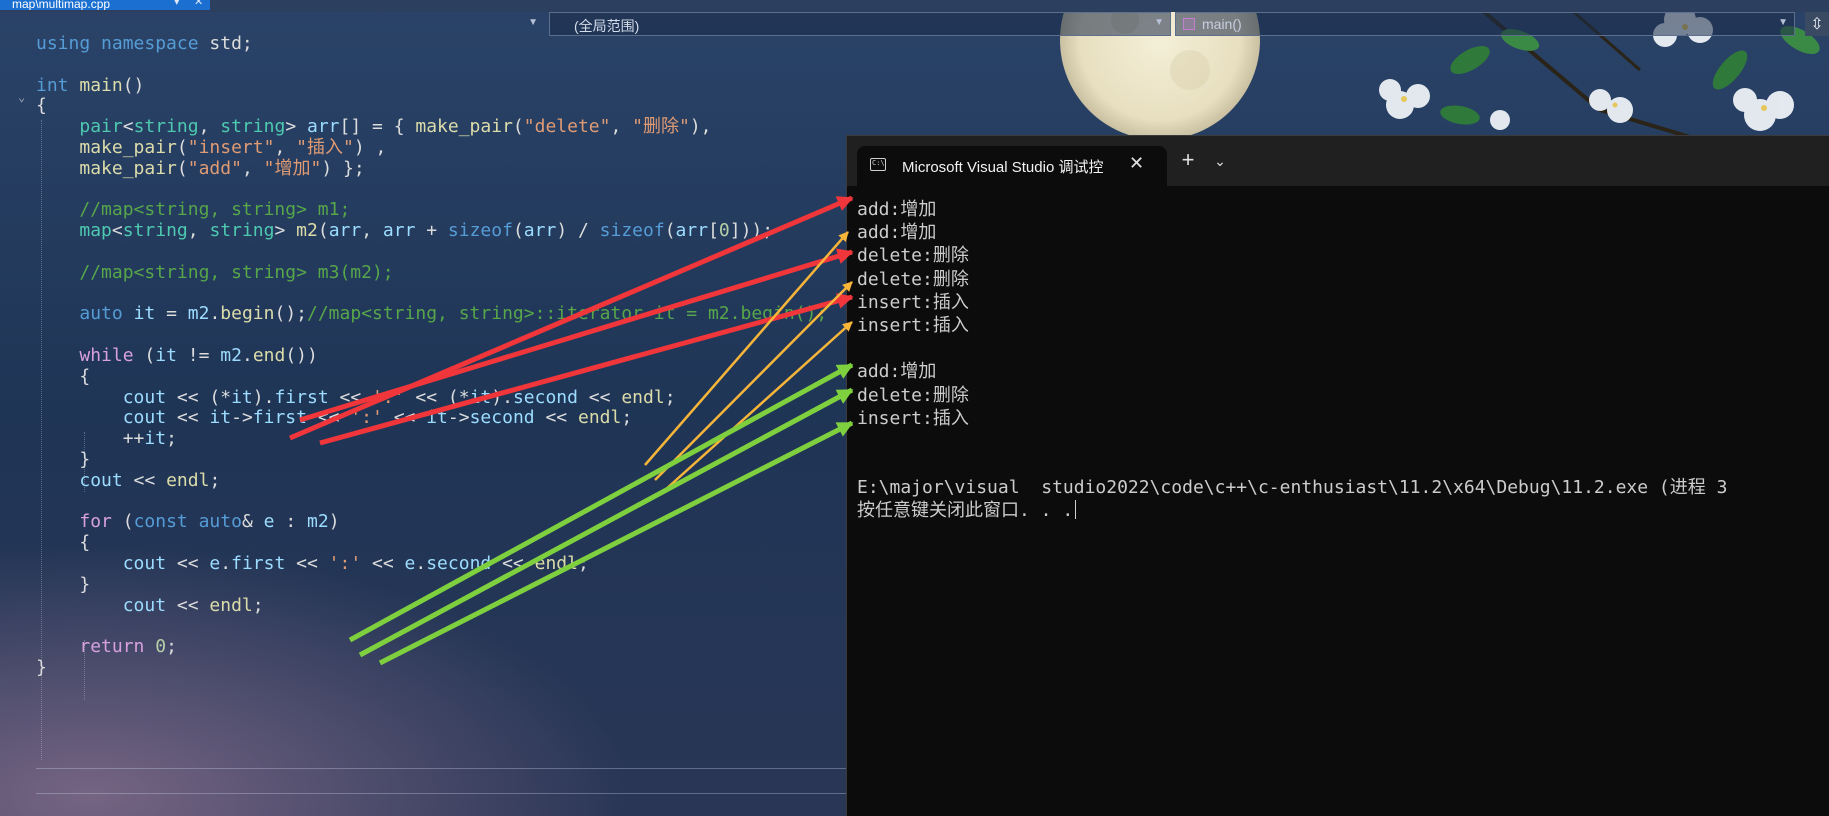 This screenshot has height=816, width=1829. Describe the element at coordinates (914, 6) in the screenshot. I see `document-tab-bar: map\multimap.cpp ▾ ✕` at that location.